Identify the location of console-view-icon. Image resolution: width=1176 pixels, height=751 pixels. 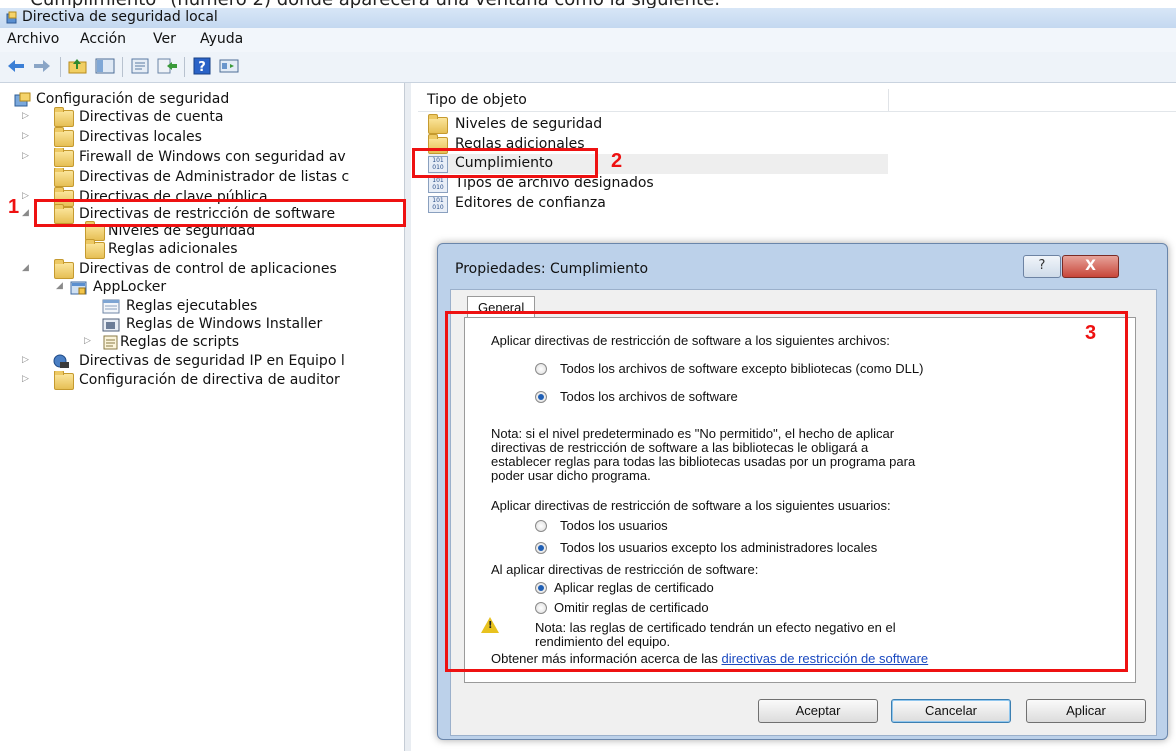
(229, 66).